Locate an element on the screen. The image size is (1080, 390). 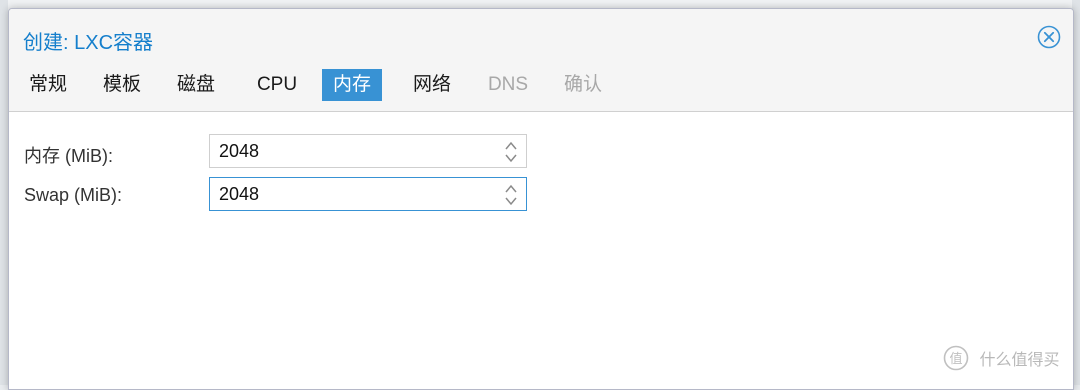
memory-spin-down is located at coordinates (511, 158).